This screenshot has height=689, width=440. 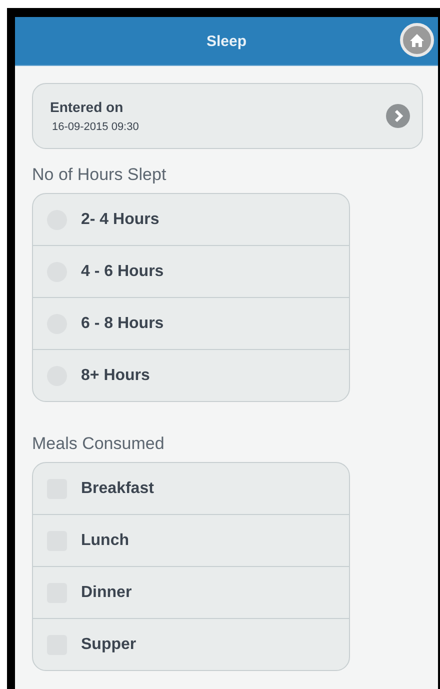 I want to click on entered-on-button: Entered on 16-09-2015 09:30, so click(x=227, y=116).